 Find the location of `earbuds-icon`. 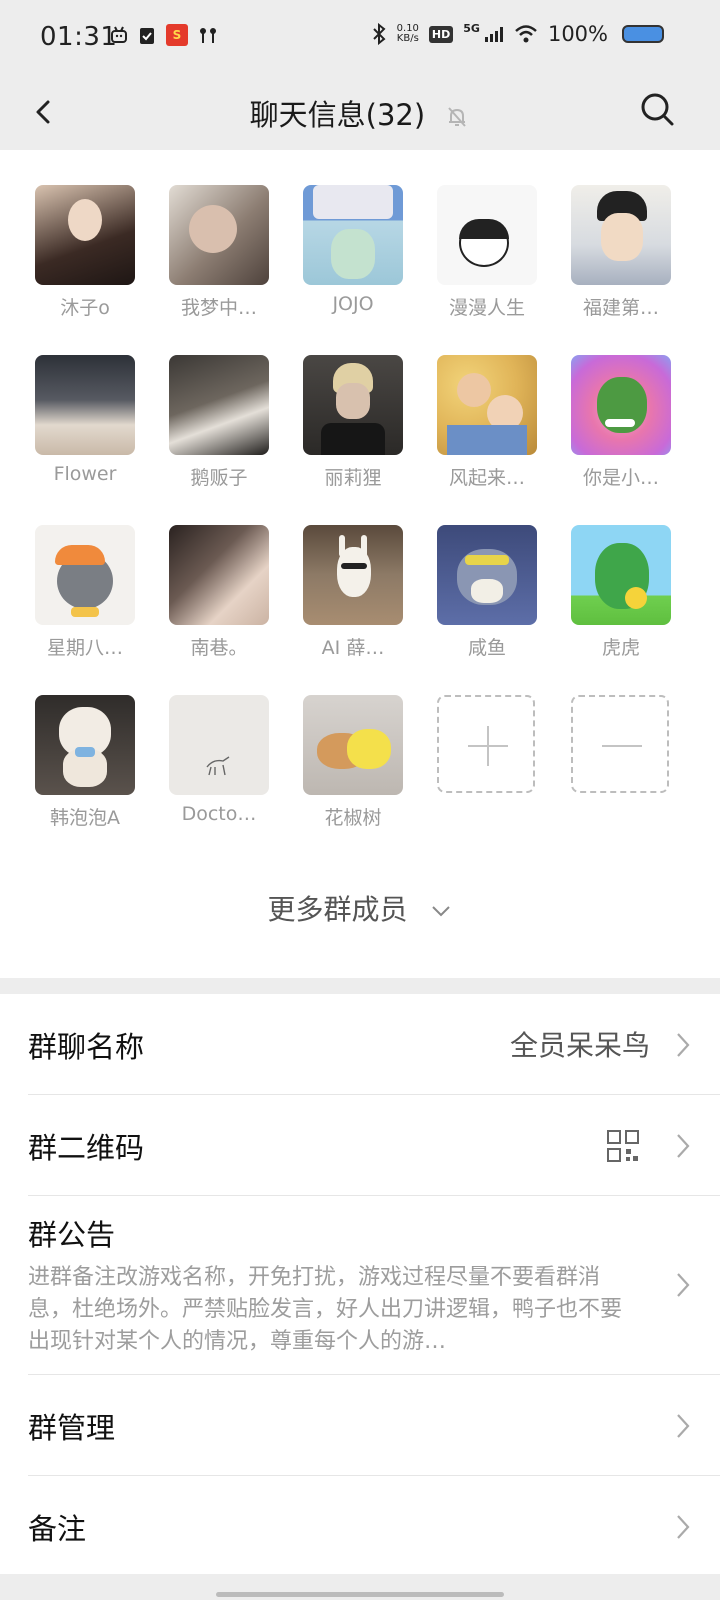

earbuds-icon is located at coordinates (208, 35).